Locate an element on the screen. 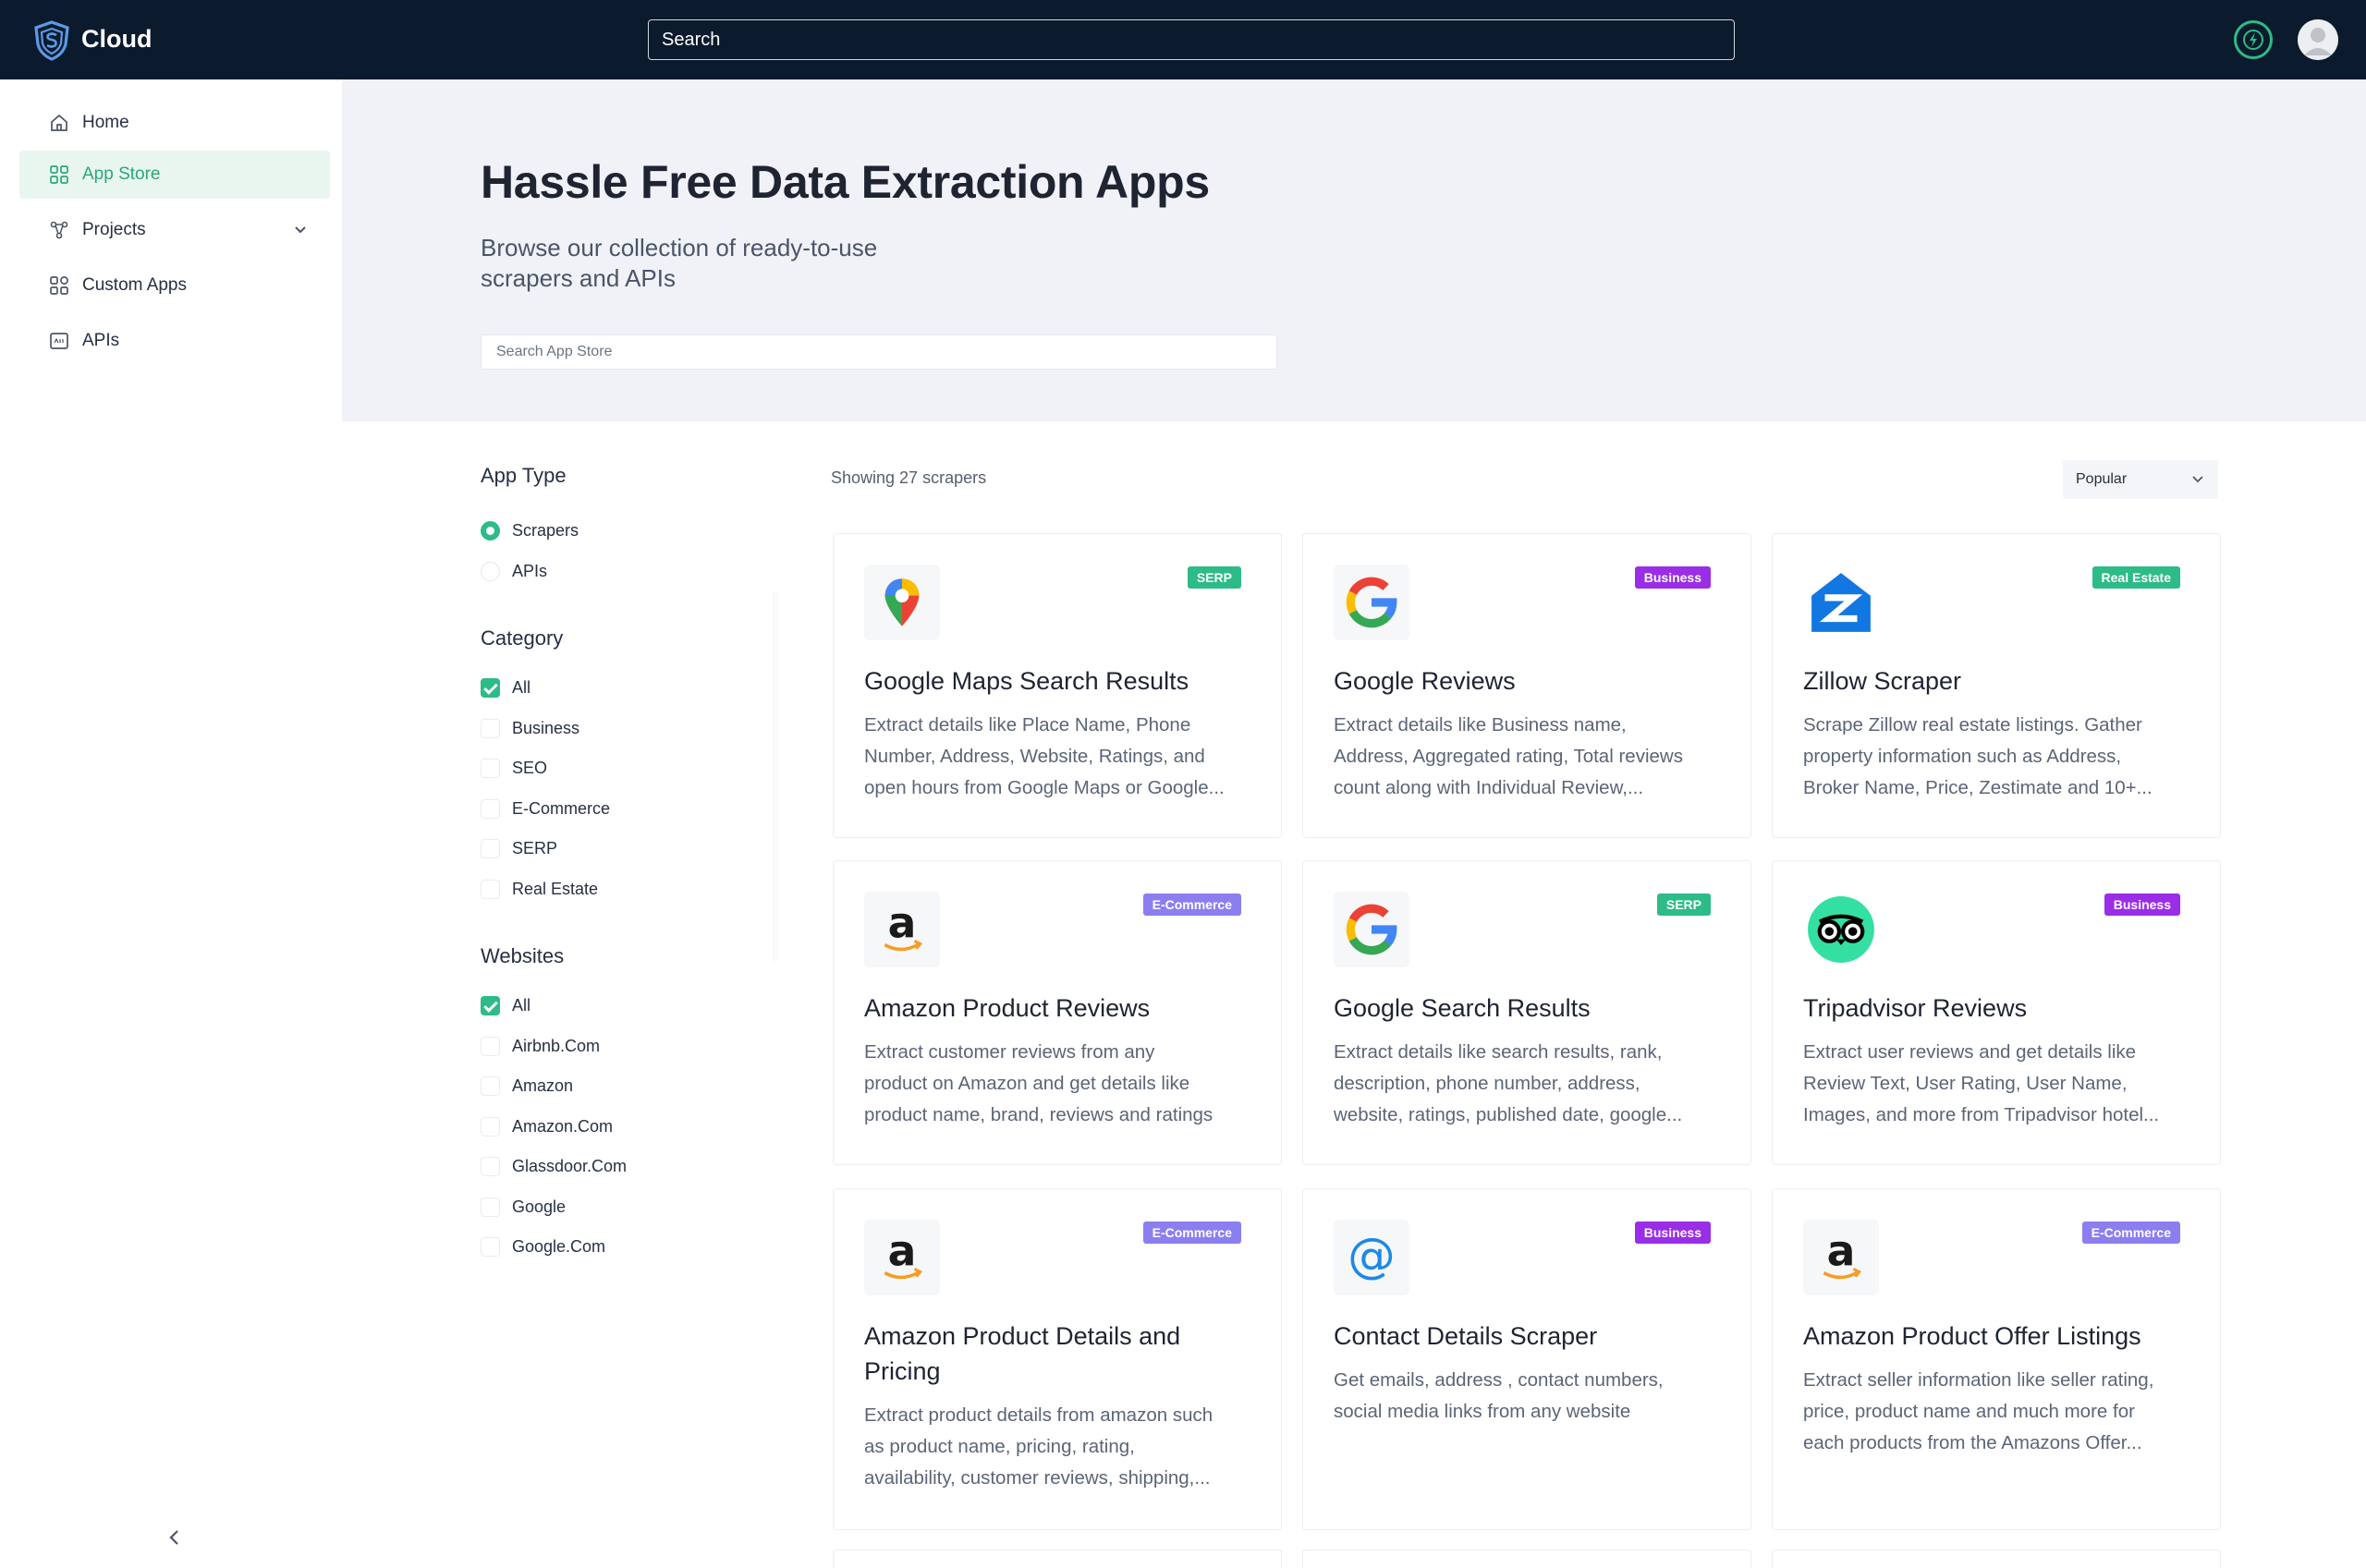 Image resolution: width=2366 pixels, height=1568 pixels. amazon-icon: a is located at coordinates (903, 926).